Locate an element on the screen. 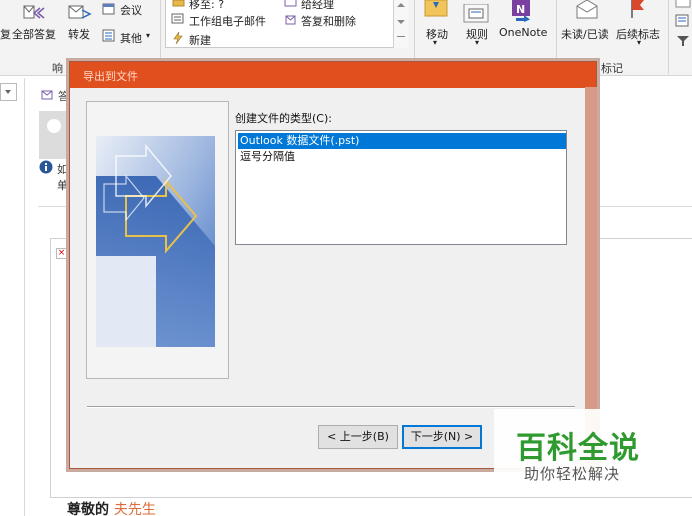 The image size is (692, 516). other-dropdown-caret: ▾ is located at coordinates (148, 35).